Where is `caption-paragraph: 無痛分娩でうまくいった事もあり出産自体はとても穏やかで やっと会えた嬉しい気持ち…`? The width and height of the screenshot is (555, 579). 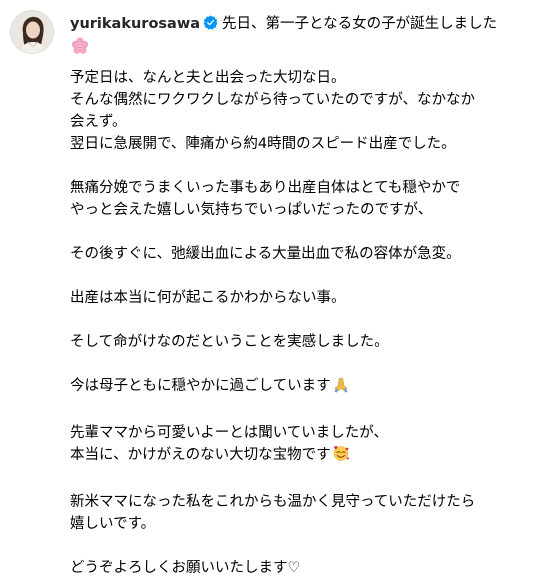 caption-paragraph: 無痛分娩でうまくいった事もあり出産自体はとても穏やかで やっと会えた嬉しい気持ち… is located at coordinates (307, 199).